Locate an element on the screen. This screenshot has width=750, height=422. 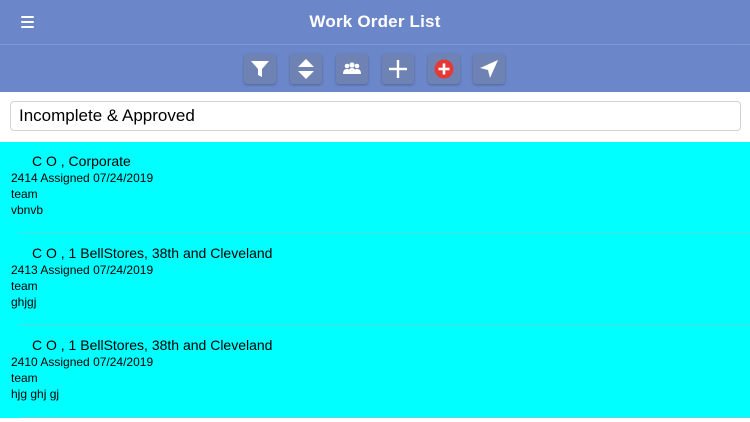
row-divider is located at coordinates (385, 417).